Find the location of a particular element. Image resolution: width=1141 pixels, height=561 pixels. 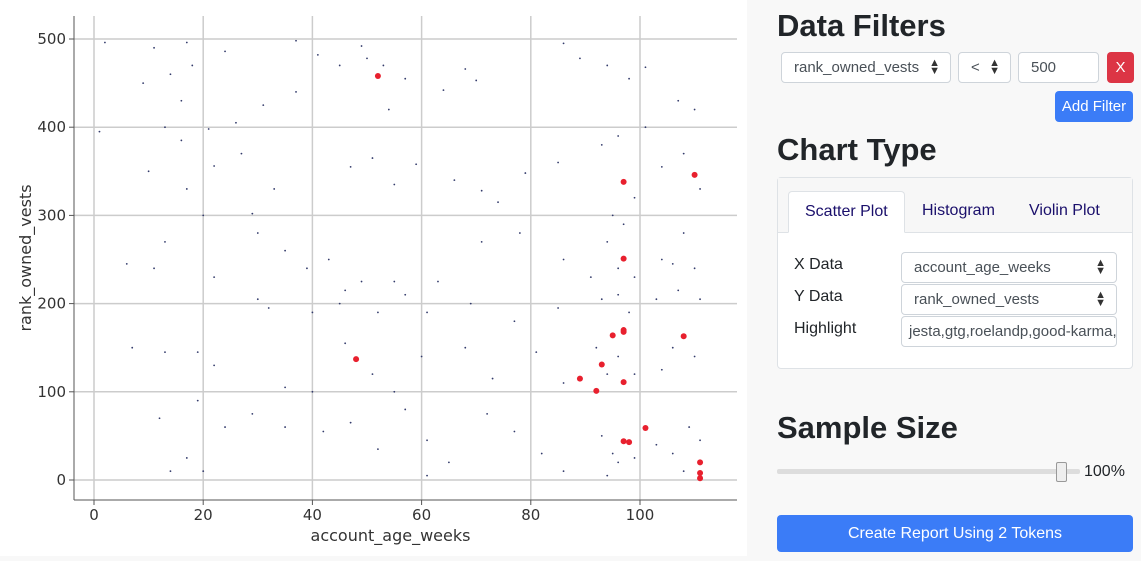

y-axis-label: rank_owned_vests is located at coordinates (26, 257).